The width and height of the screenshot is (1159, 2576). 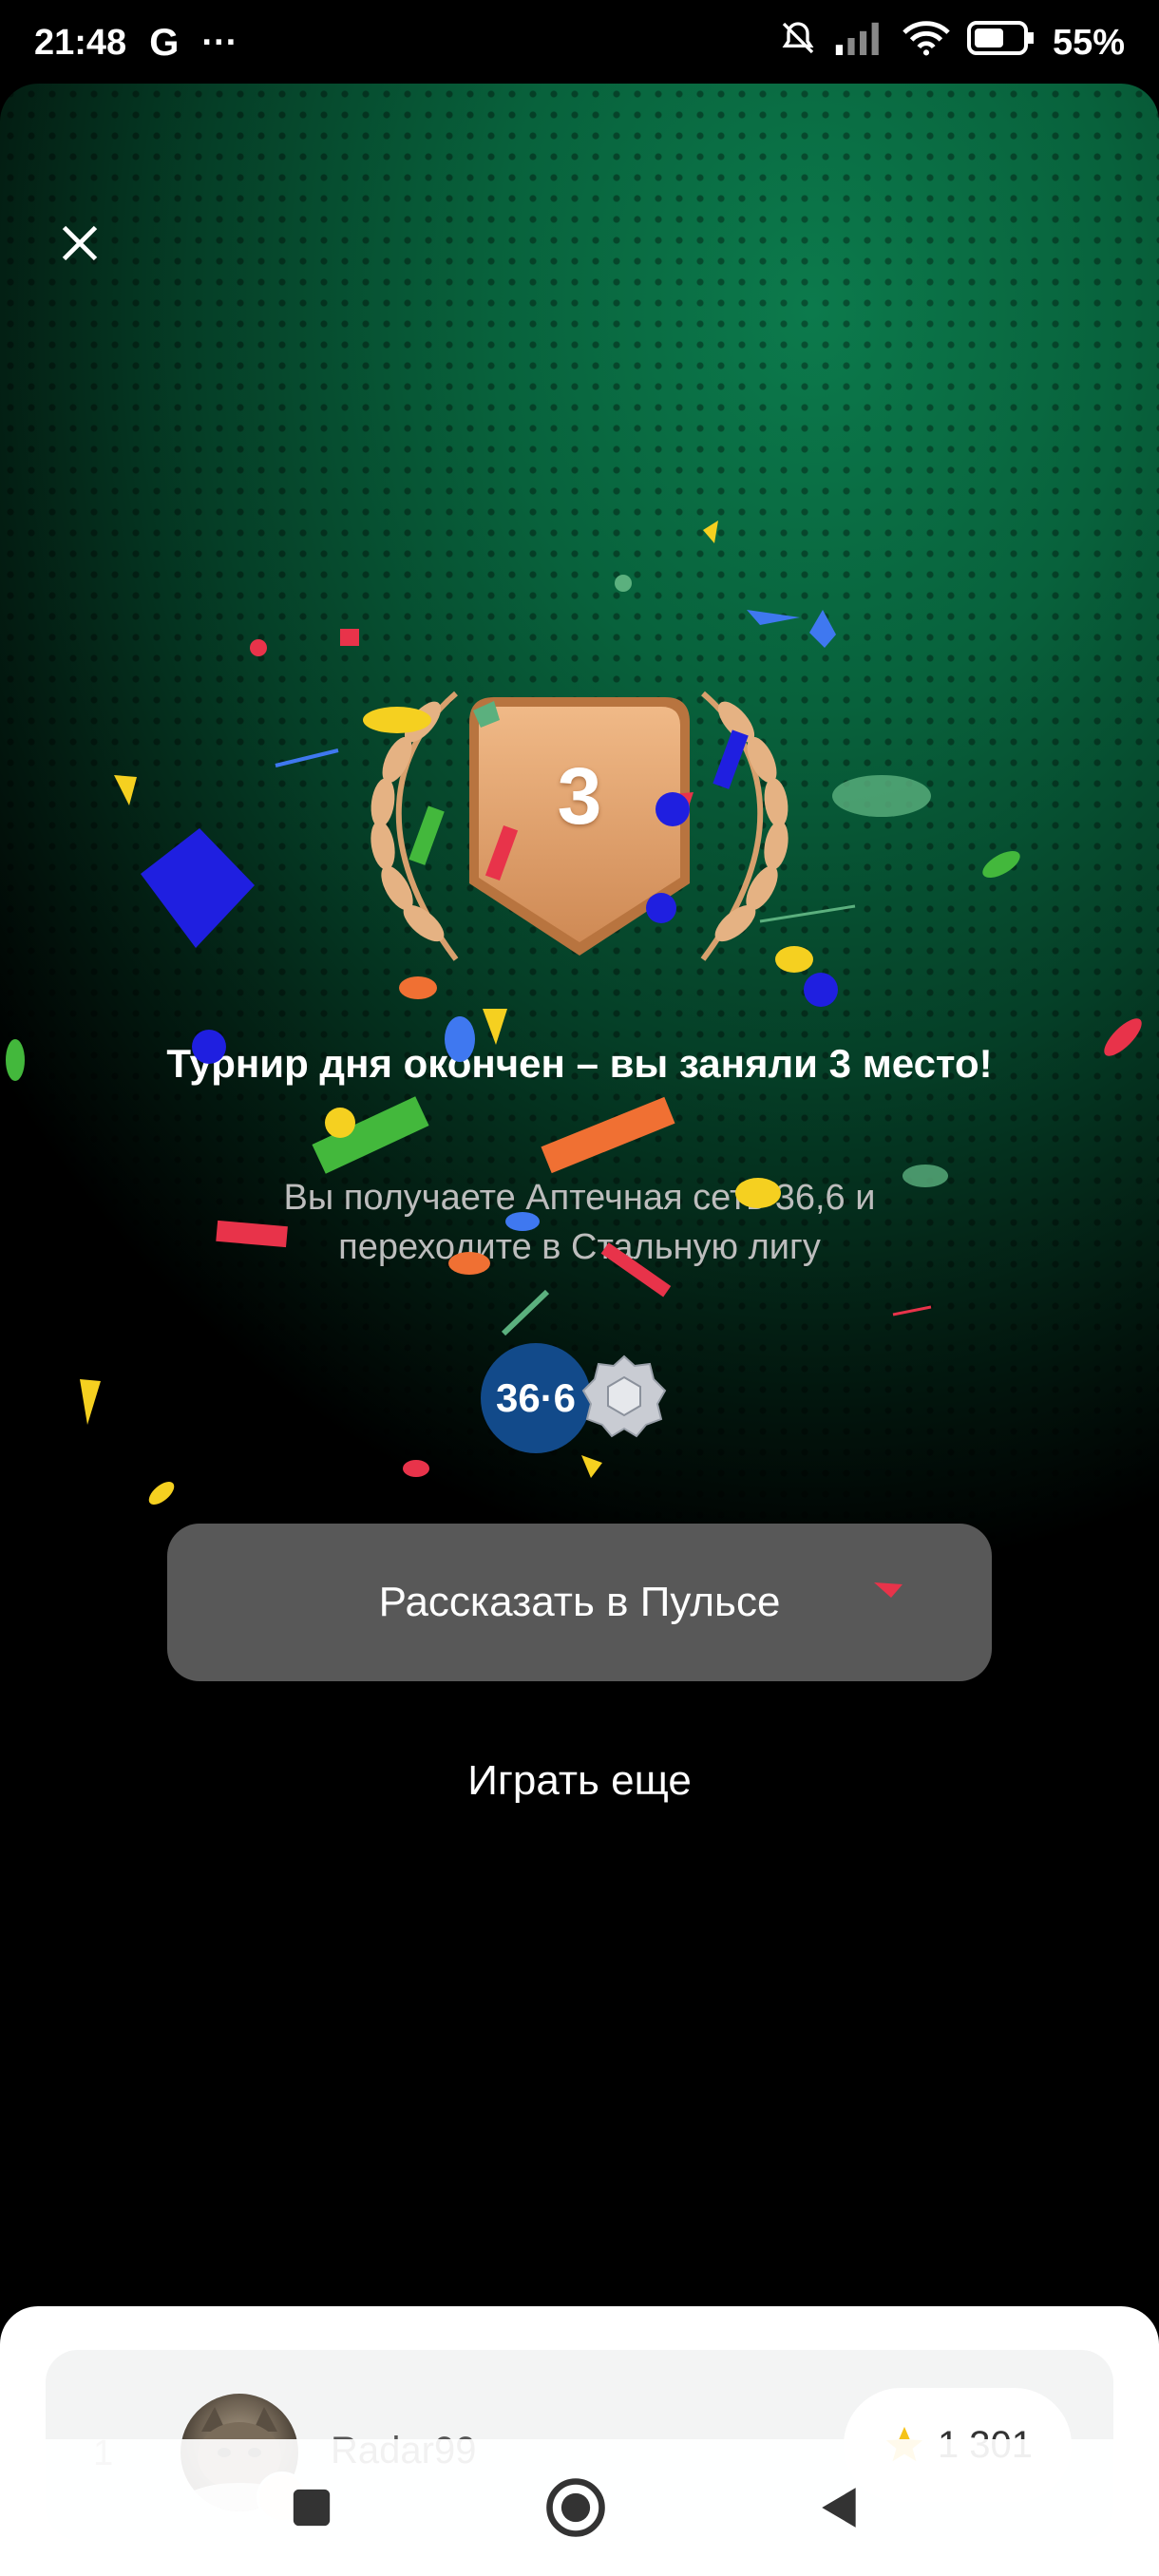 I want to click on place-badge: 3, so click(x=580, y=826).